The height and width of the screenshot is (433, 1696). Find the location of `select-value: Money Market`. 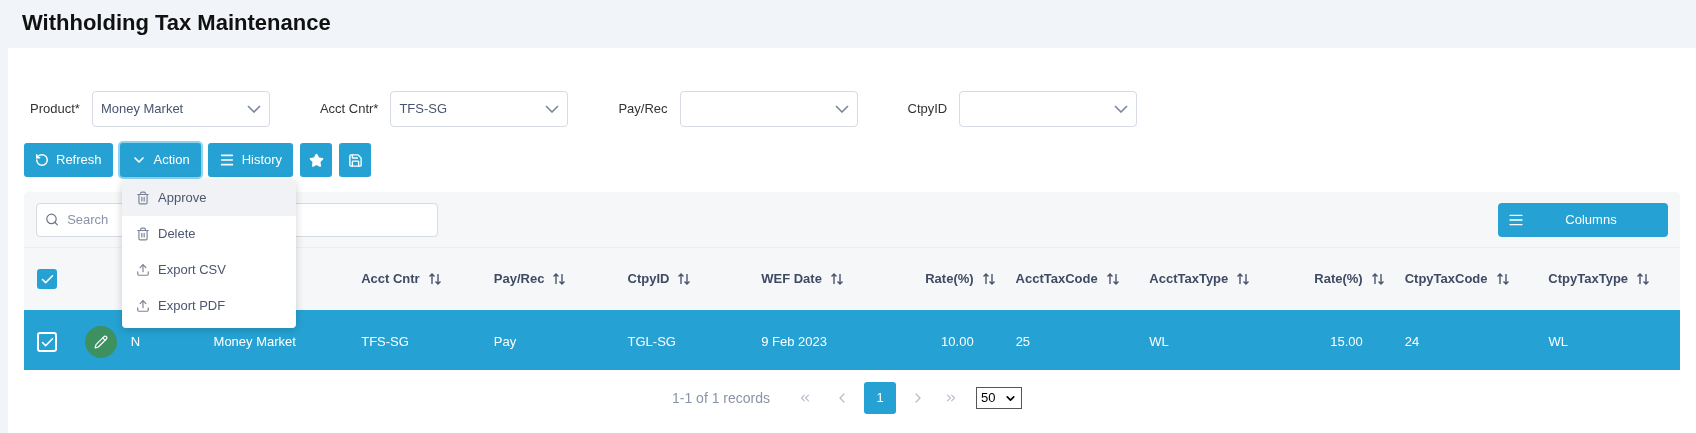

select-value: Money Market is located at coordinates (142, 108).